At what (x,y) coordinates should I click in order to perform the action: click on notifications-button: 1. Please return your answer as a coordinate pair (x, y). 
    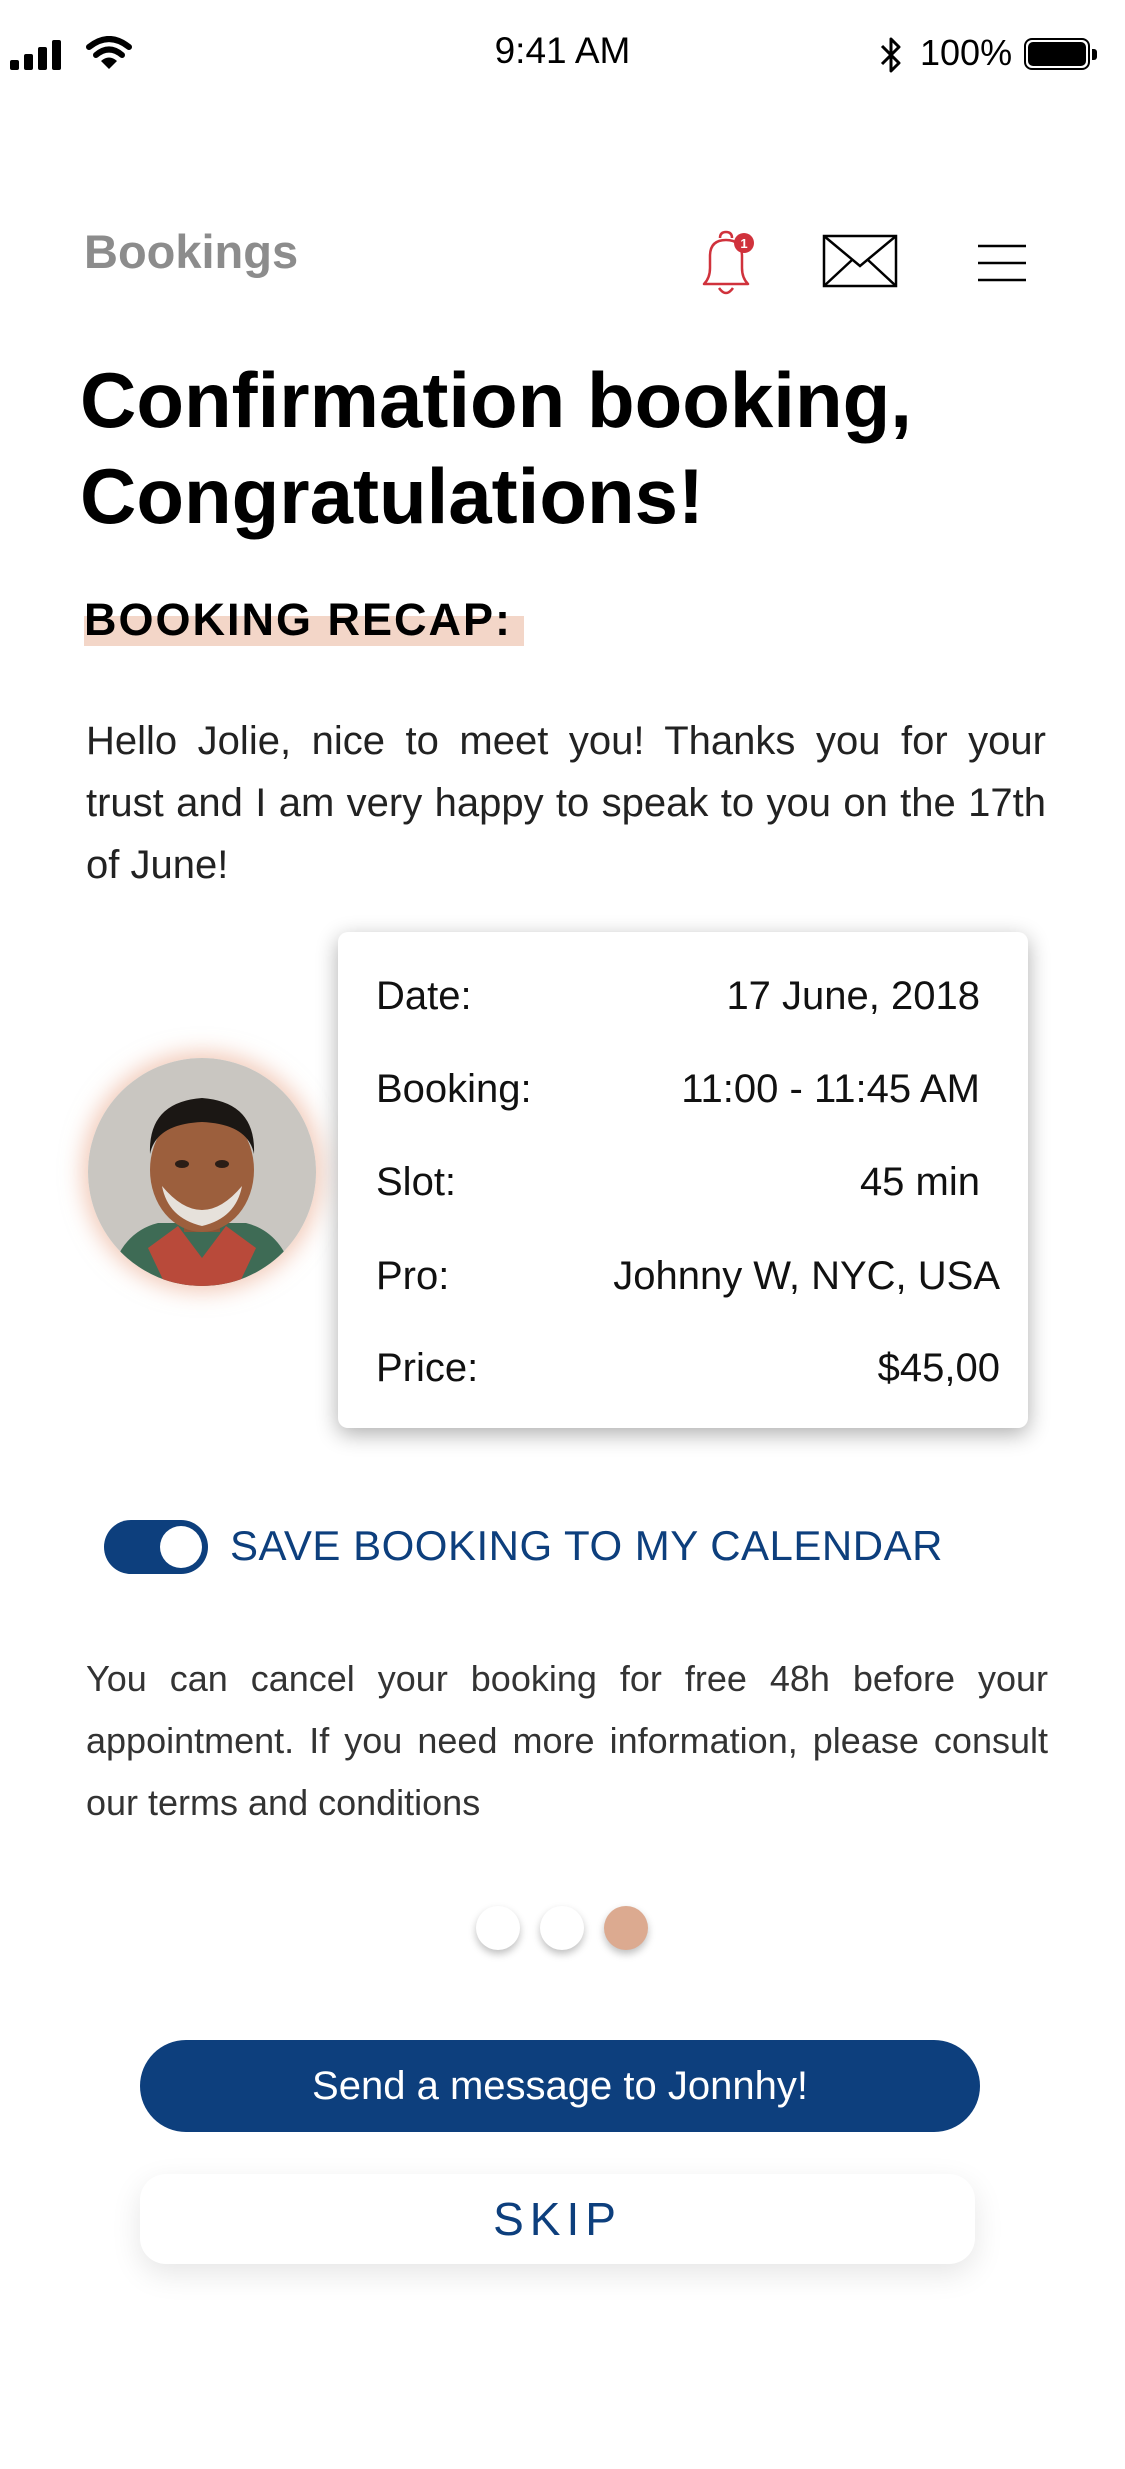
    Looking at the image, I should click on (725, 264).